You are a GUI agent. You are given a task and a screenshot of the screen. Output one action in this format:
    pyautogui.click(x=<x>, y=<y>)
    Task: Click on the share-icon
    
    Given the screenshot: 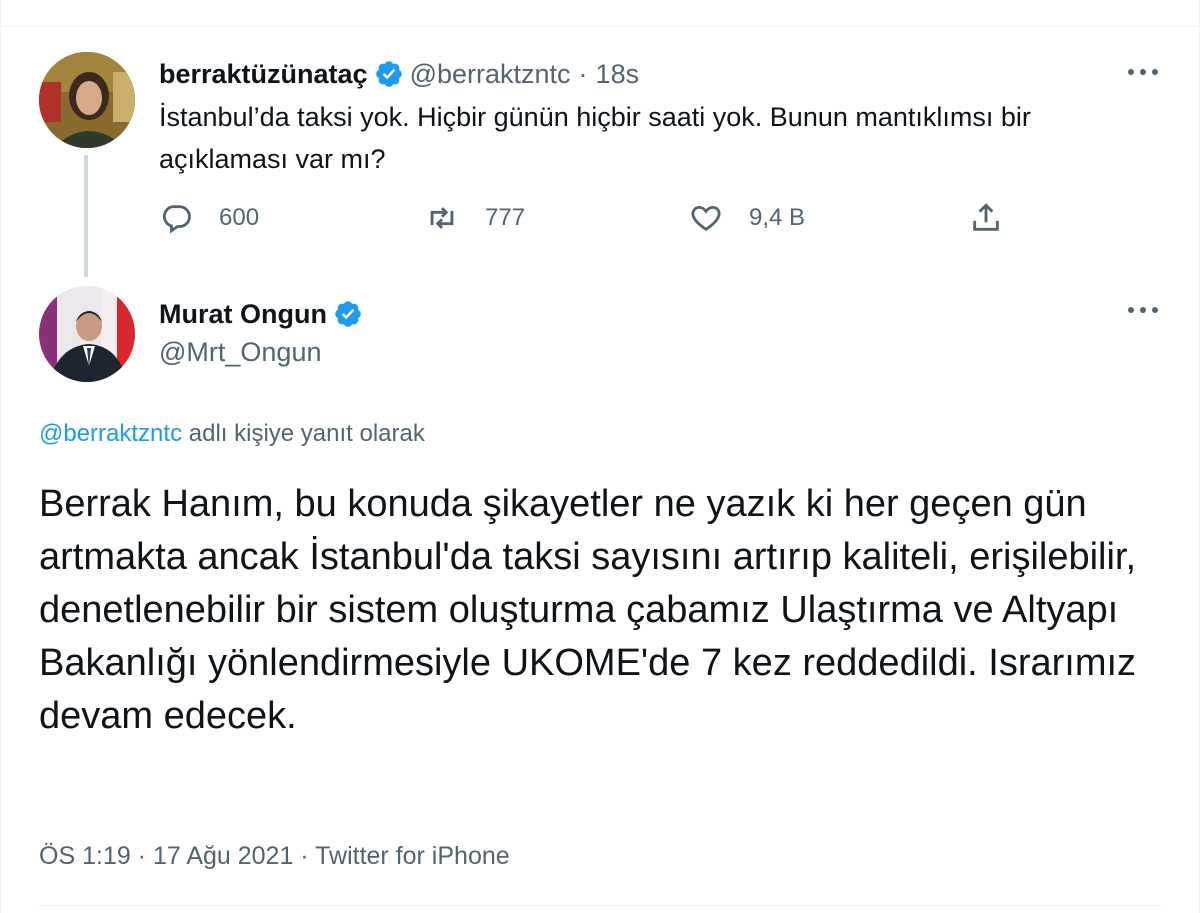 What is the action you would take?
    pyautogui.click(x=986, y=217)
    